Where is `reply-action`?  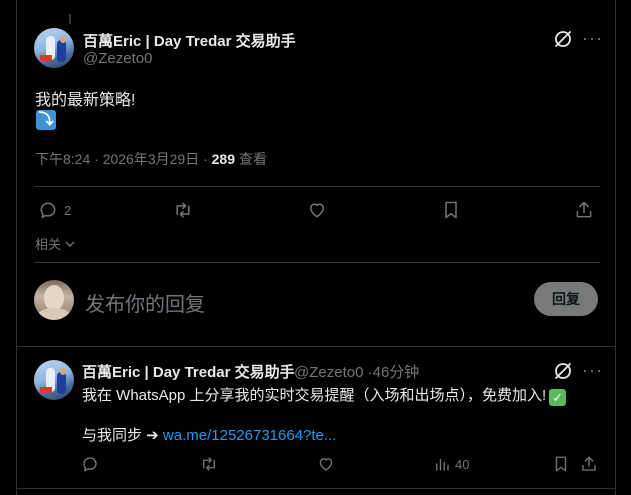
reply-action is located at coordinates (90, 464).